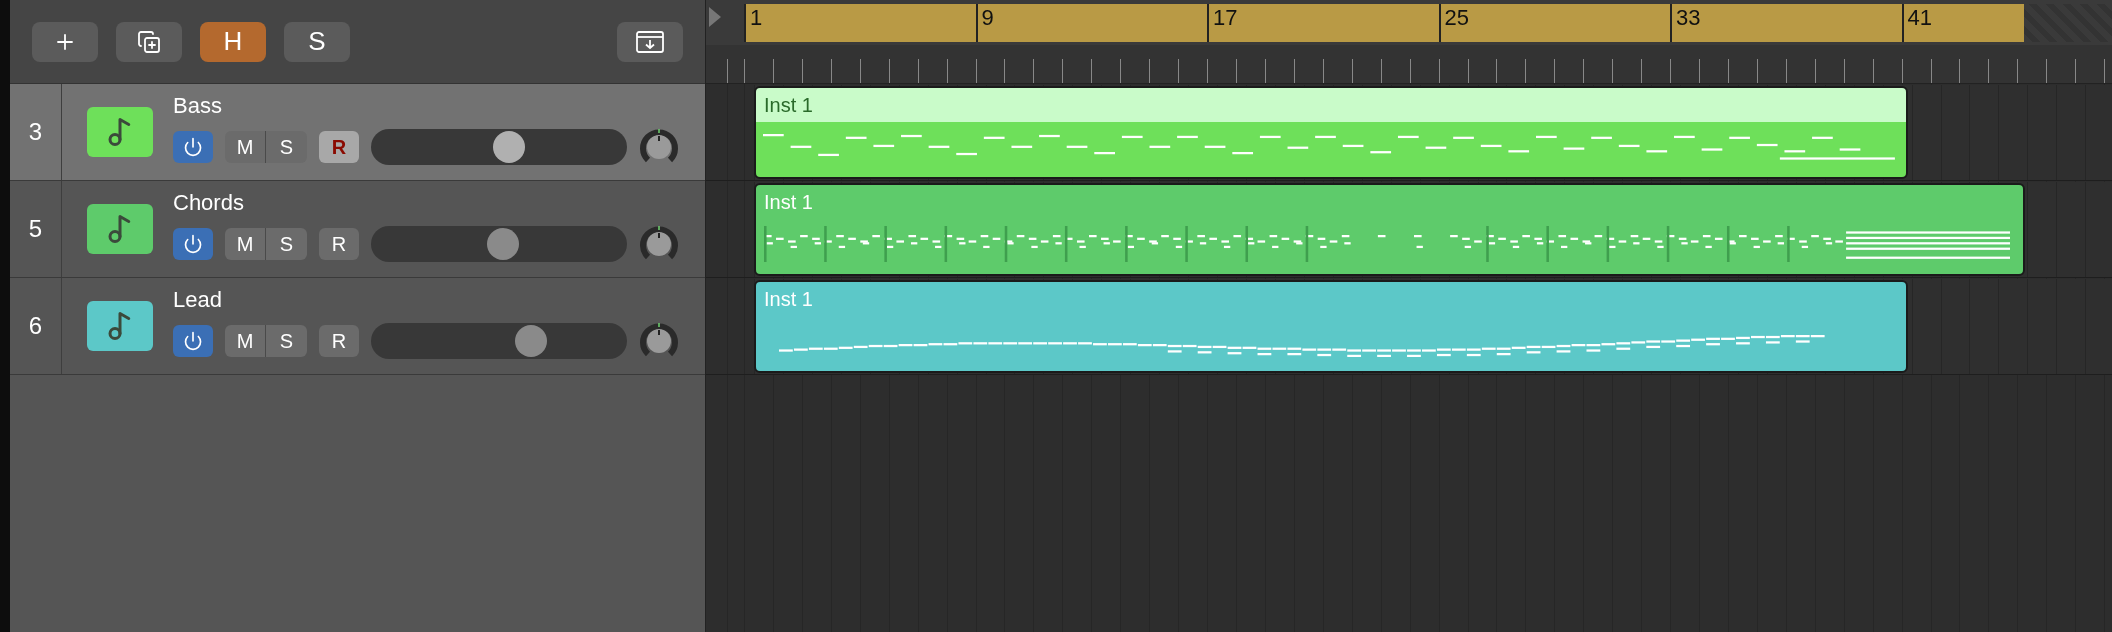 The image size is (2112, 632). Describe the element at coordinates (1685, 23) in the screenshot. I see `bar-number: 33` at that location.